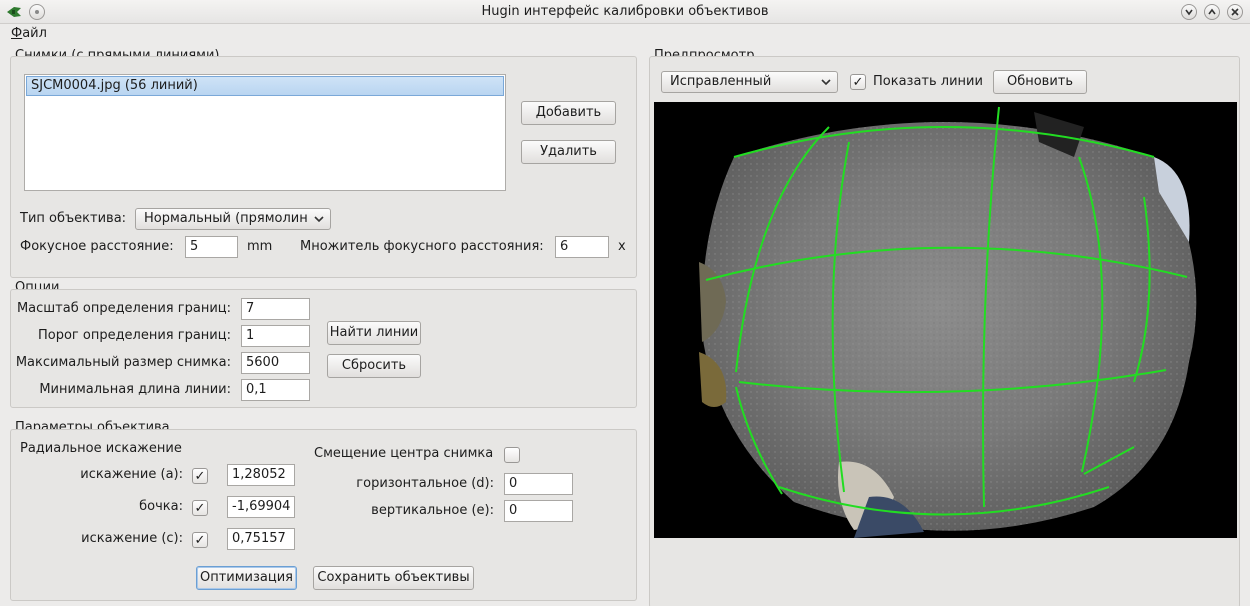  What do you see at coordinates (625, 35) in the screenshot?
I see `menu-bar: Файл` at bounding box center [625, 35].